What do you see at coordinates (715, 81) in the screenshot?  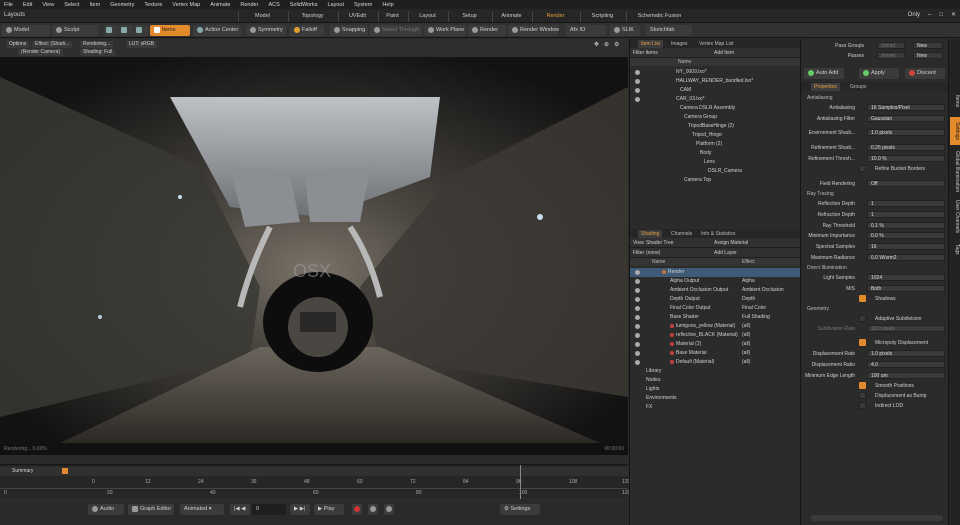 I see `item-row: HALLWAY_RENDER_bundled.lxo*` at bounding box center [715, 81].